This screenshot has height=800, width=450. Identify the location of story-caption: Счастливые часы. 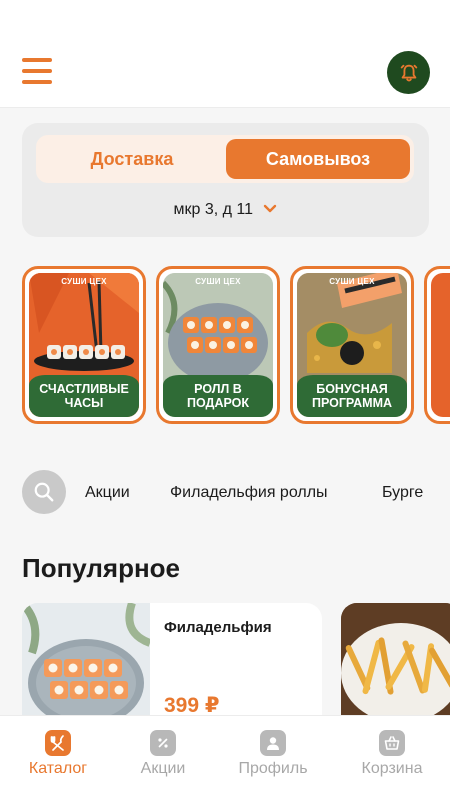
(84, 396).